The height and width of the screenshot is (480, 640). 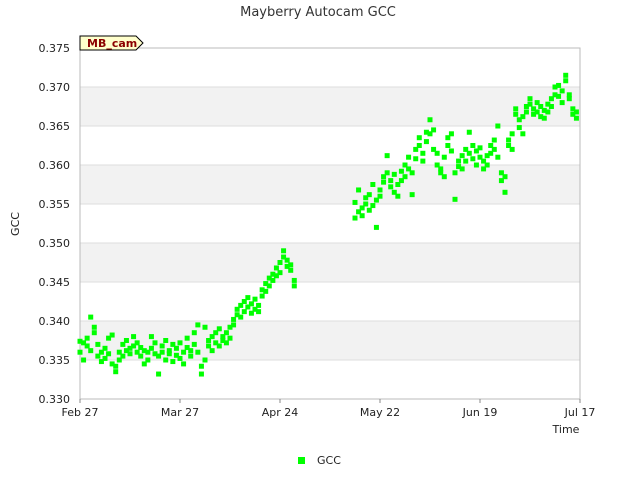 What do you see at coordinates (55, 321) in the screenshot?
I see `y-tick-label: 0.340` at bounding box center [55, 321].